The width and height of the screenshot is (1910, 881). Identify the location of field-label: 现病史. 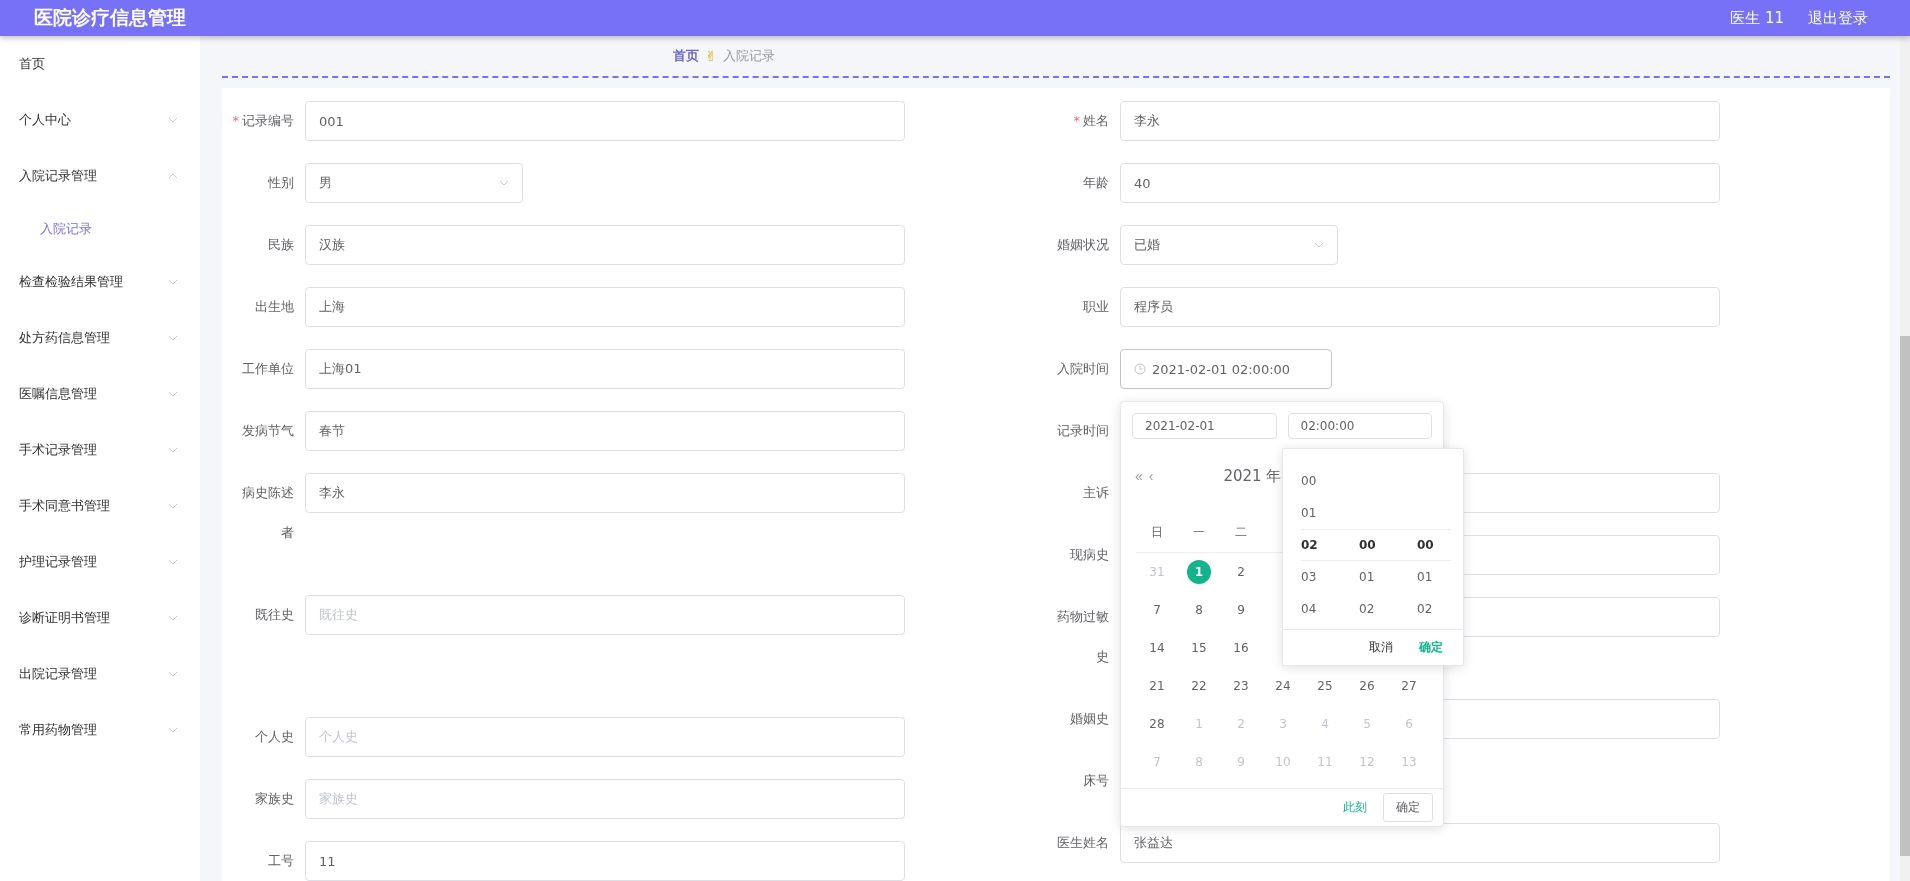
(1089, 555).